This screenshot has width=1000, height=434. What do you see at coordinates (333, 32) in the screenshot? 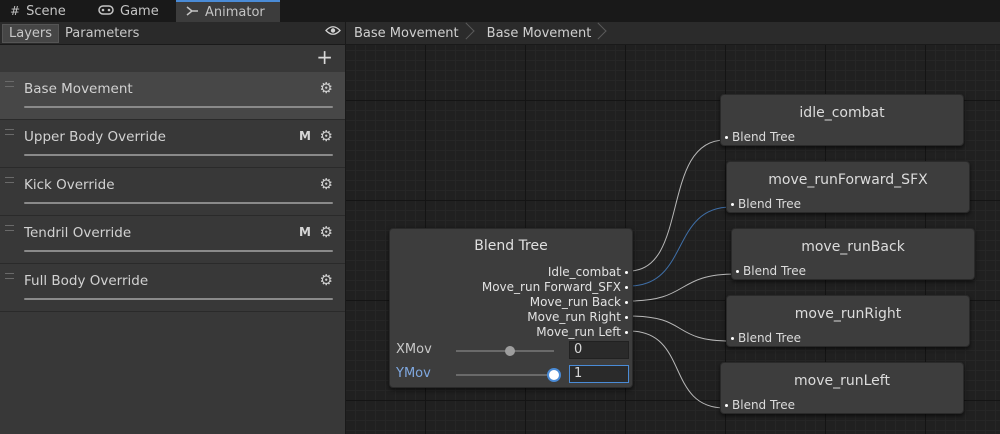
I see `eye-icon` at bounding box center [333, 32].